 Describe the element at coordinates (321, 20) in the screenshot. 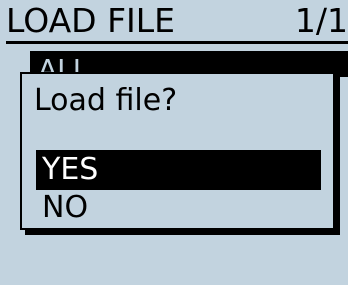

I see `page-indicator: 1/1` at that location.